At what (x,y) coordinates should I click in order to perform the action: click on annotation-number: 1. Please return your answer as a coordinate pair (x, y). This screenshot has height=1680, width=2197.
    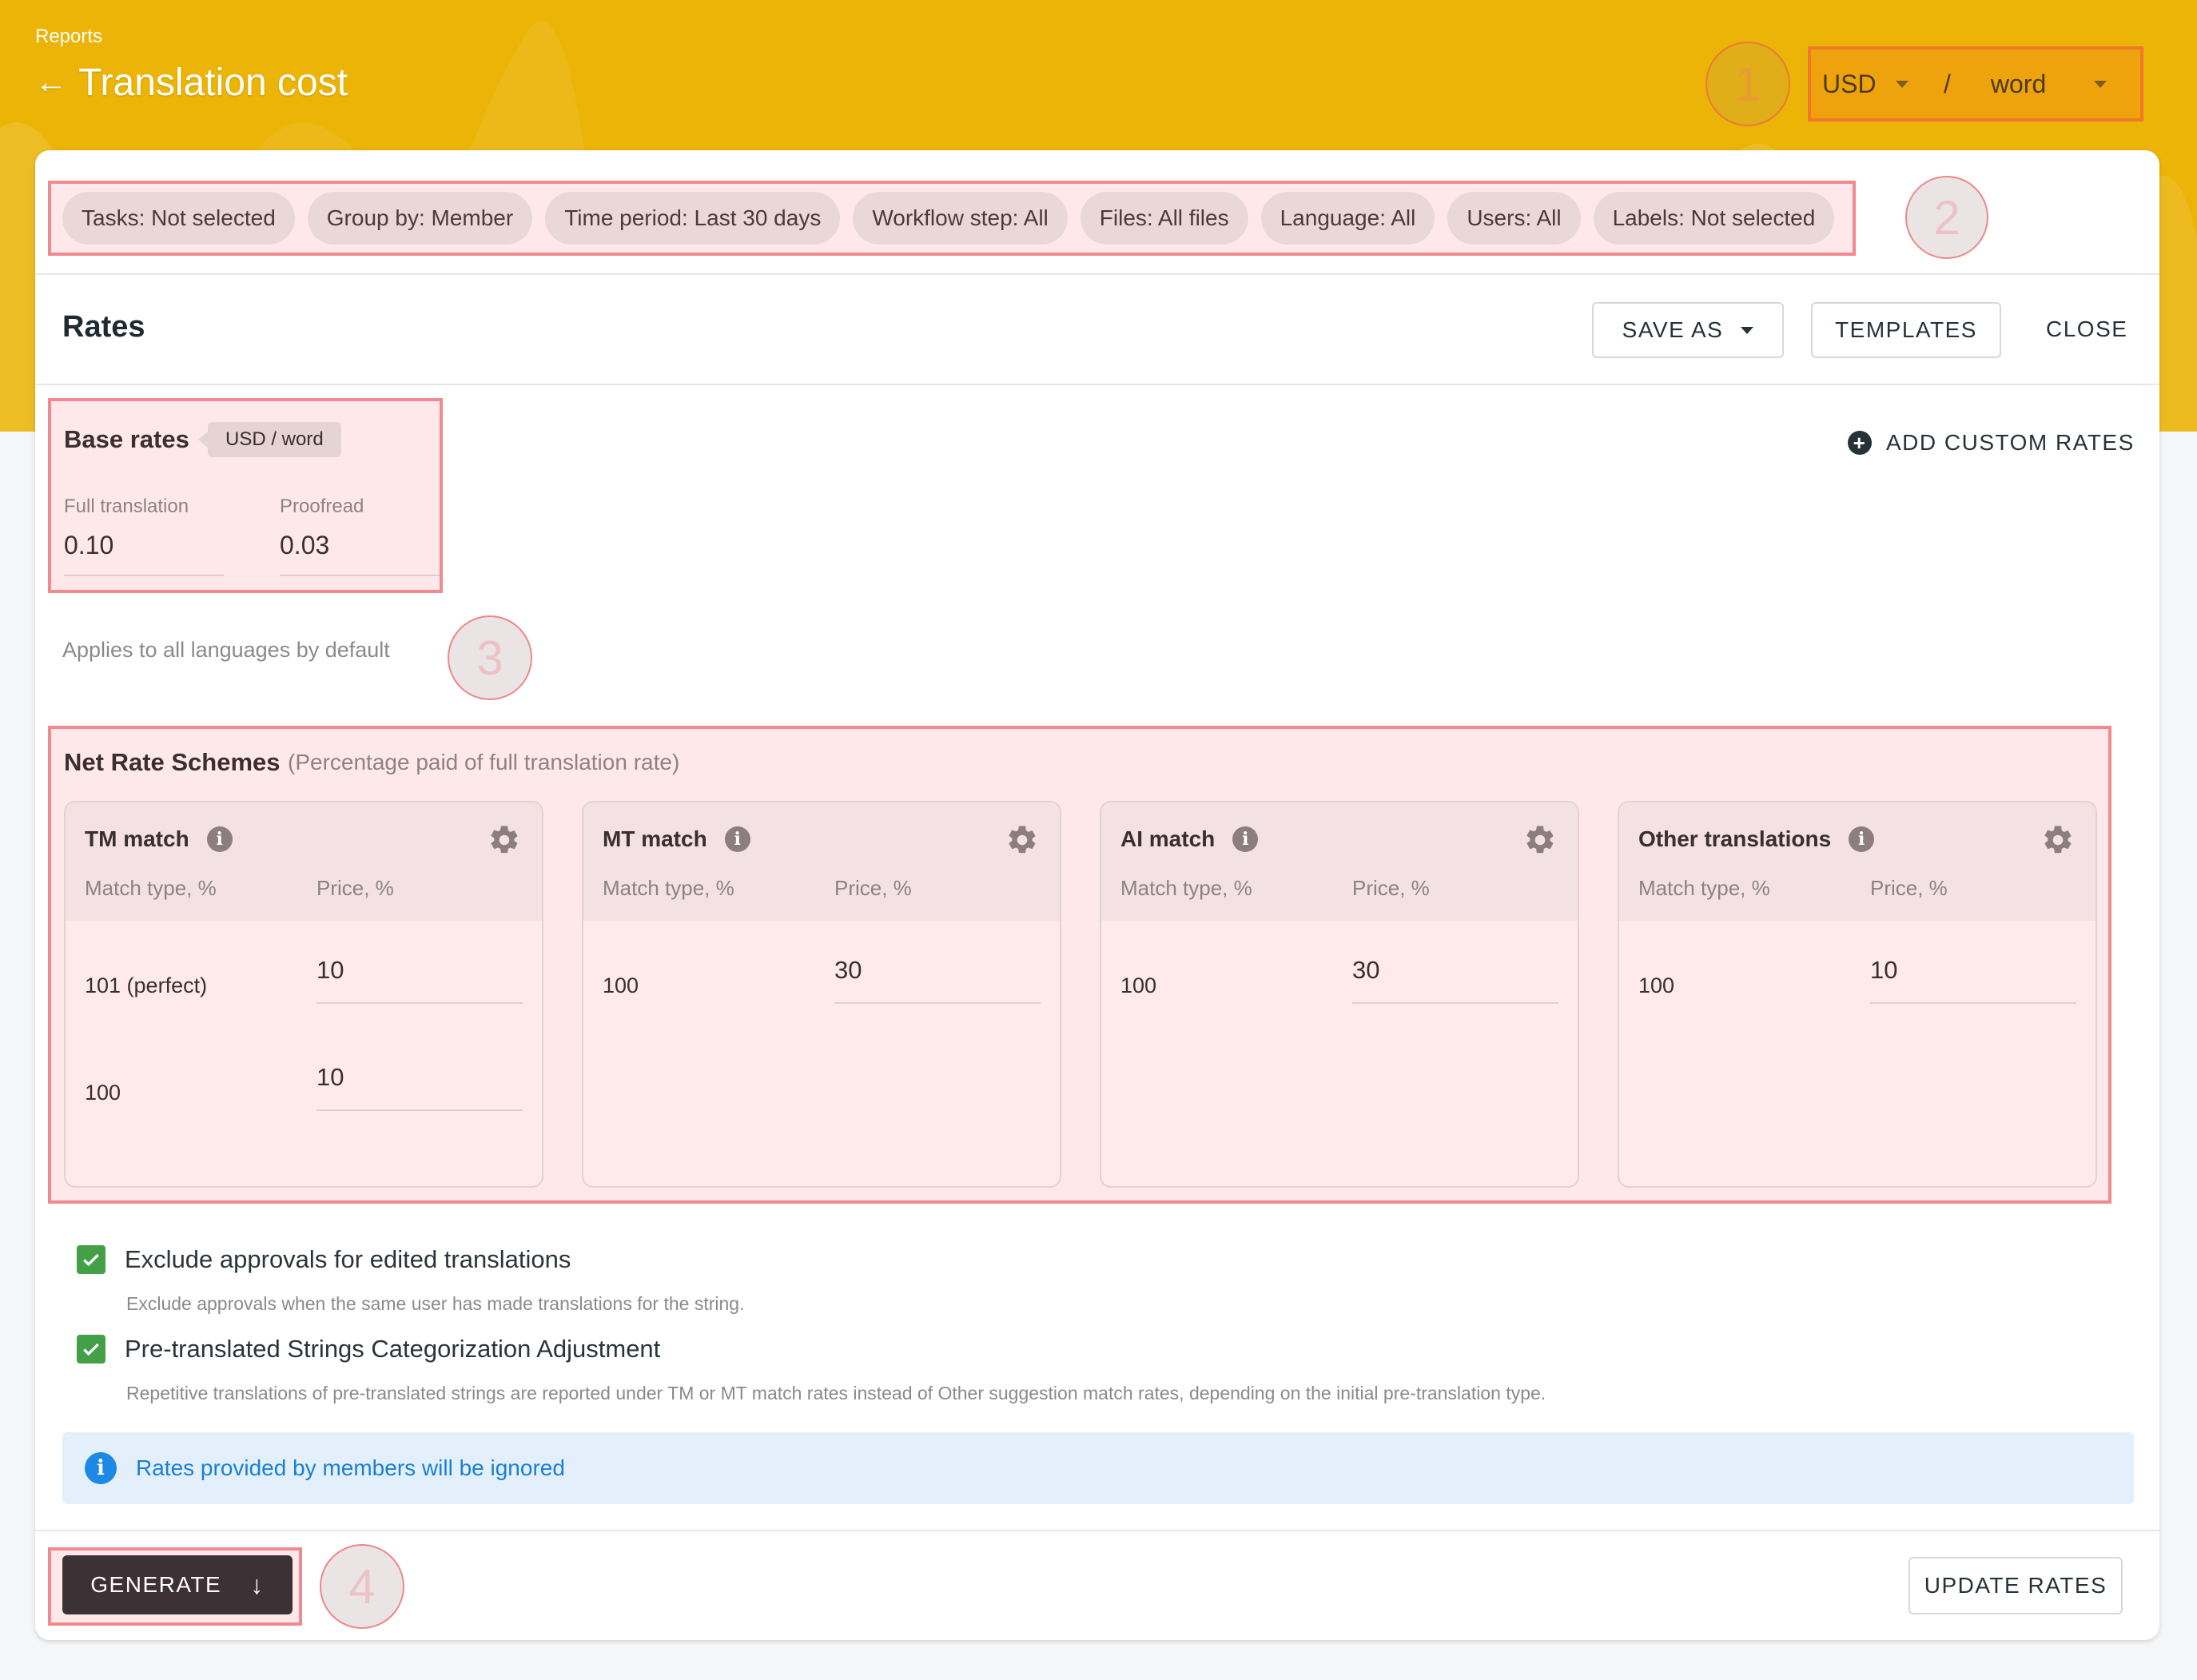
    Looking at the image, I should click on (1747, 84).